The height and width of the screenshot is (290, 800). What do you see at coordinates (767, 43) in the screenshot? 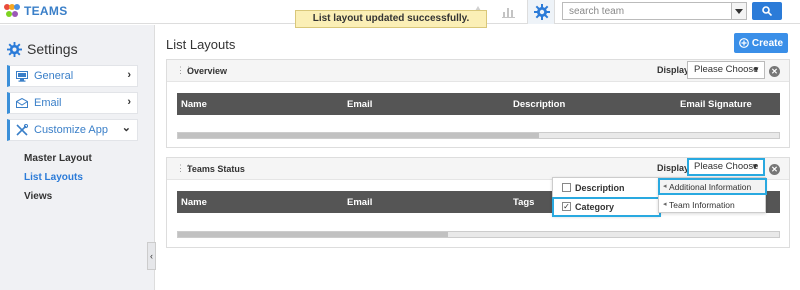
I see `create-button-label: Create` at bounding box center [767, 43].